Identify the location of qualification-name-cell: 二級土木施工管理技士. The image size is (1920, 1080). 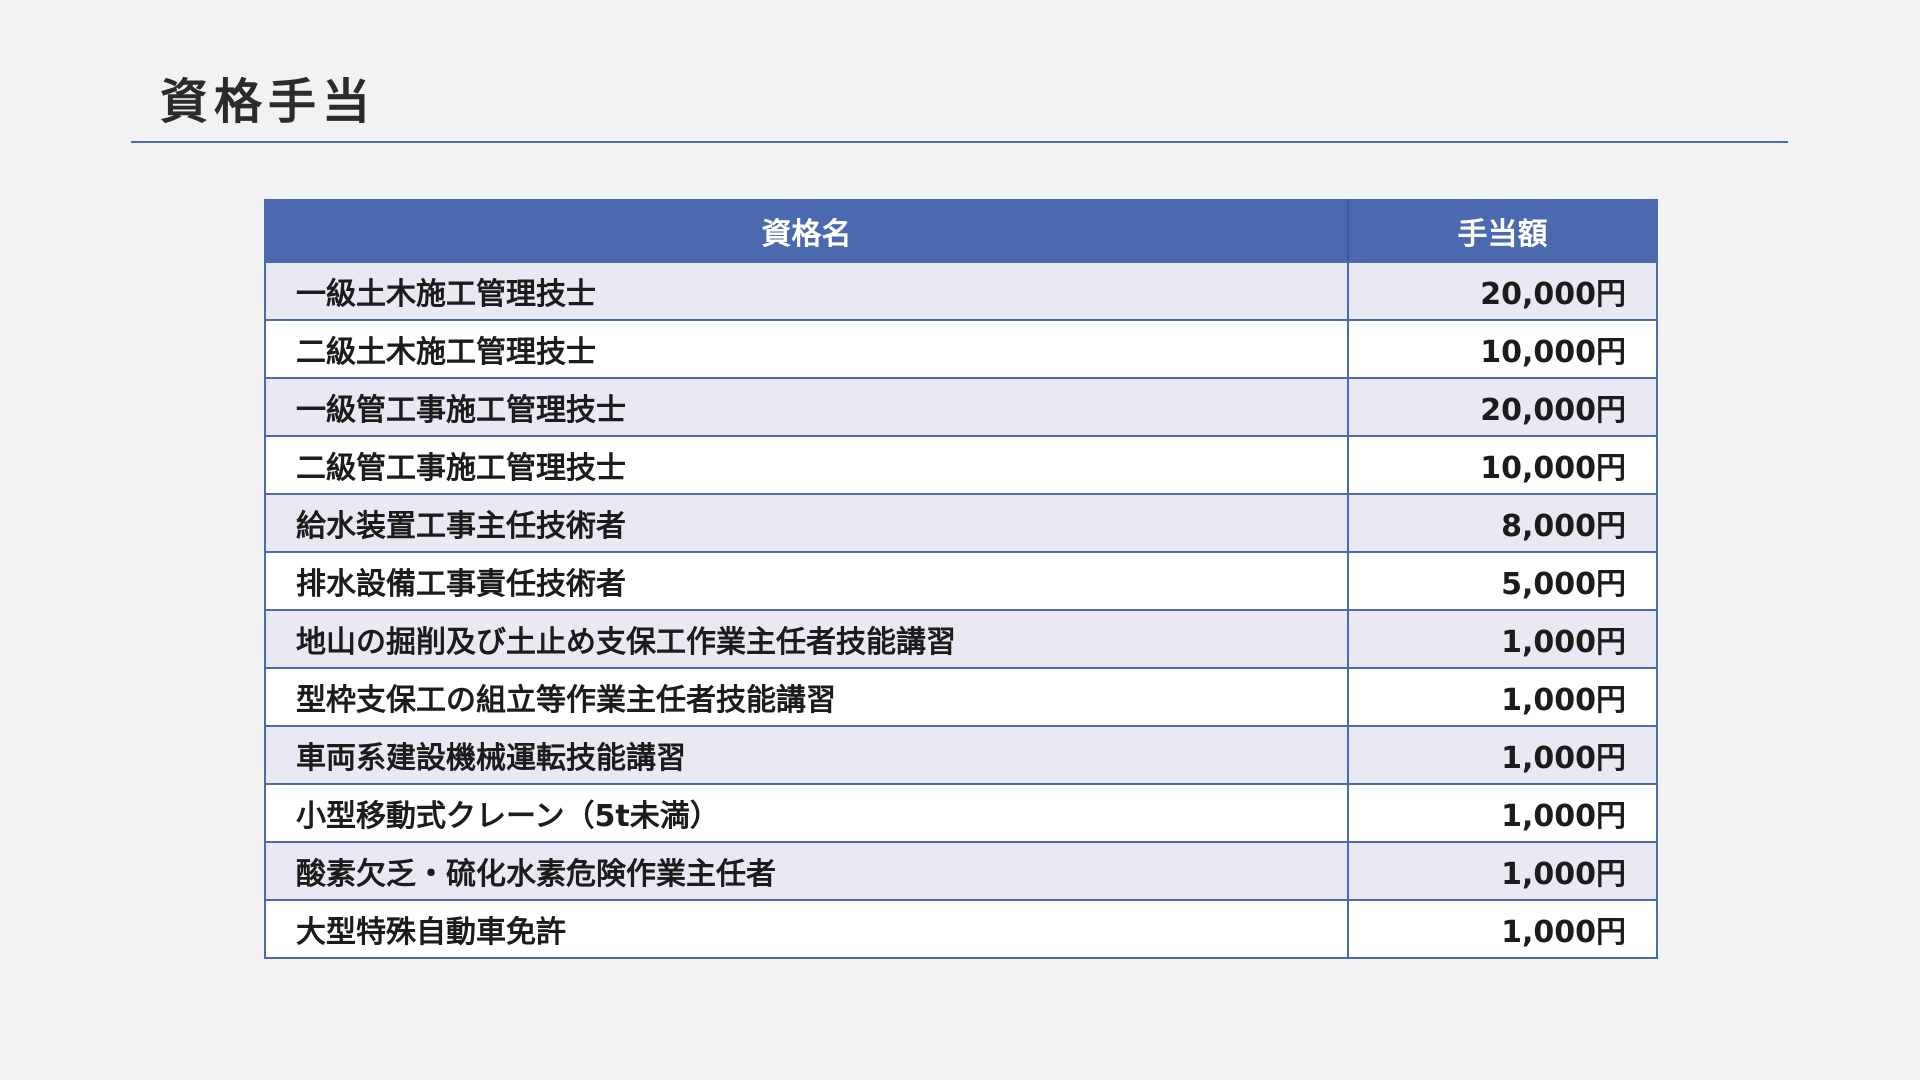
(806, 349).